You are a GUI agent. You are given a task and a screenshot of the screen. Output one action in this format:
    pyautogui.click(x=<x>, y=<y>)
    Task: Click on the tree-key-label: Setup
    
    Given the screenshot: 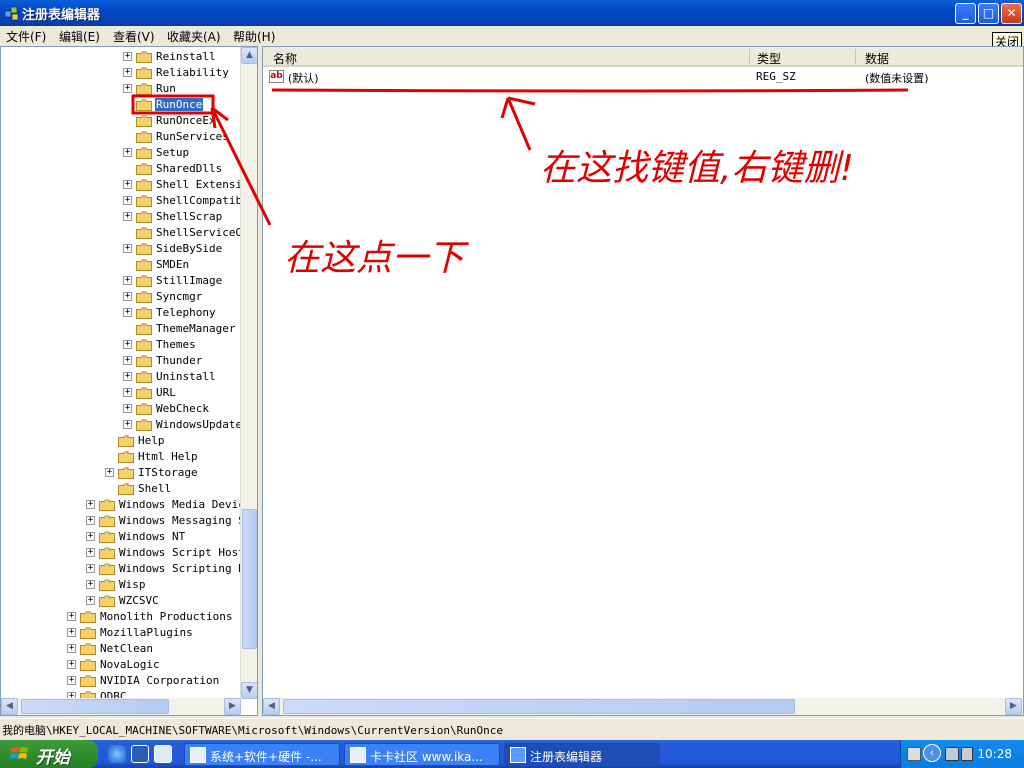 What is the action you would take?
    pyautogui.click(x=172, y=152)
    